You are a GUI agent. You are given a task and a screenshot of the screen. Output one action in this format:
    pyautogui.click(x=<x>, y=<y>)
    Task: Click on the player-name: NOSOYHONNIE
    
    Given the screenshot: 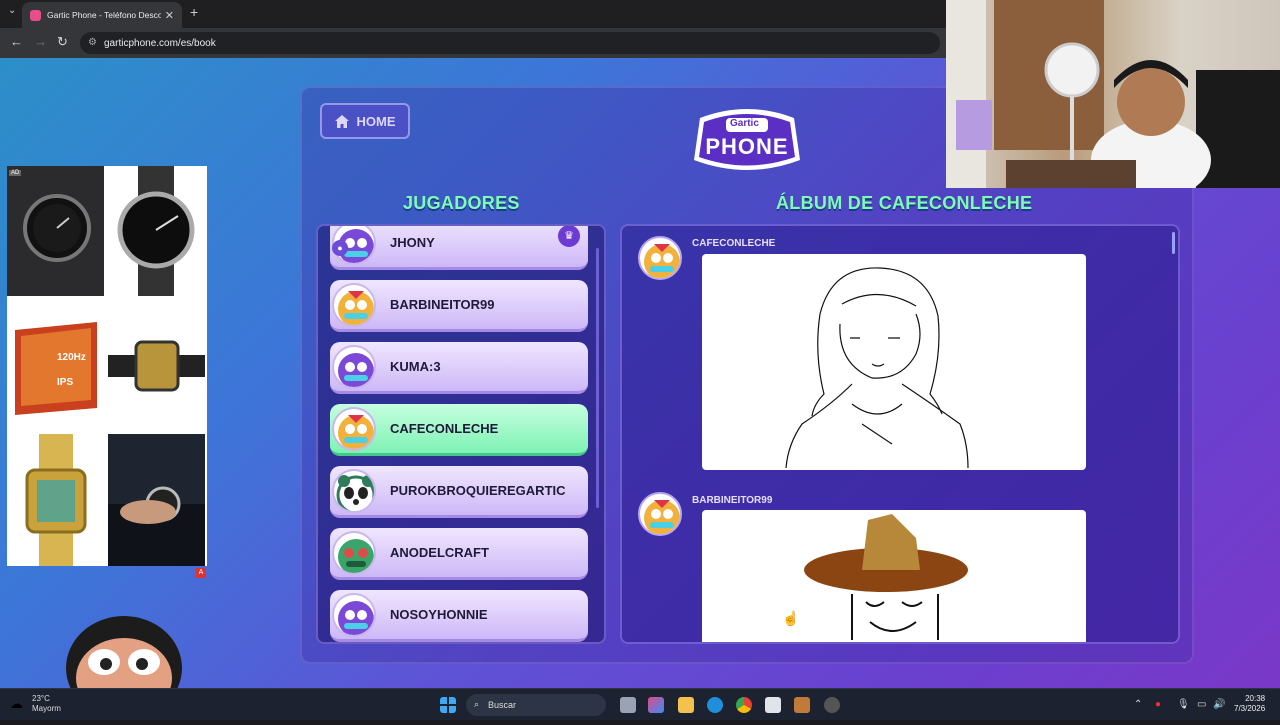 What is the action you would take?
    pyautogui.click(x=439, y=614)
    